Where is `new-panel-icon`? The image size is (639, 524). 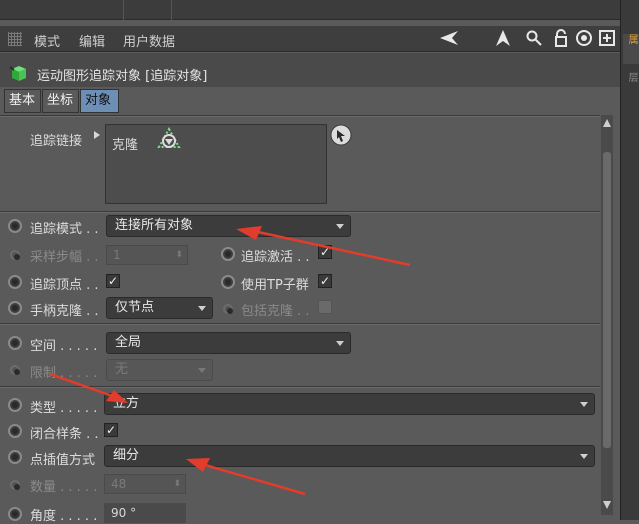 new-panel-icon is located at coordinates (607, 39).